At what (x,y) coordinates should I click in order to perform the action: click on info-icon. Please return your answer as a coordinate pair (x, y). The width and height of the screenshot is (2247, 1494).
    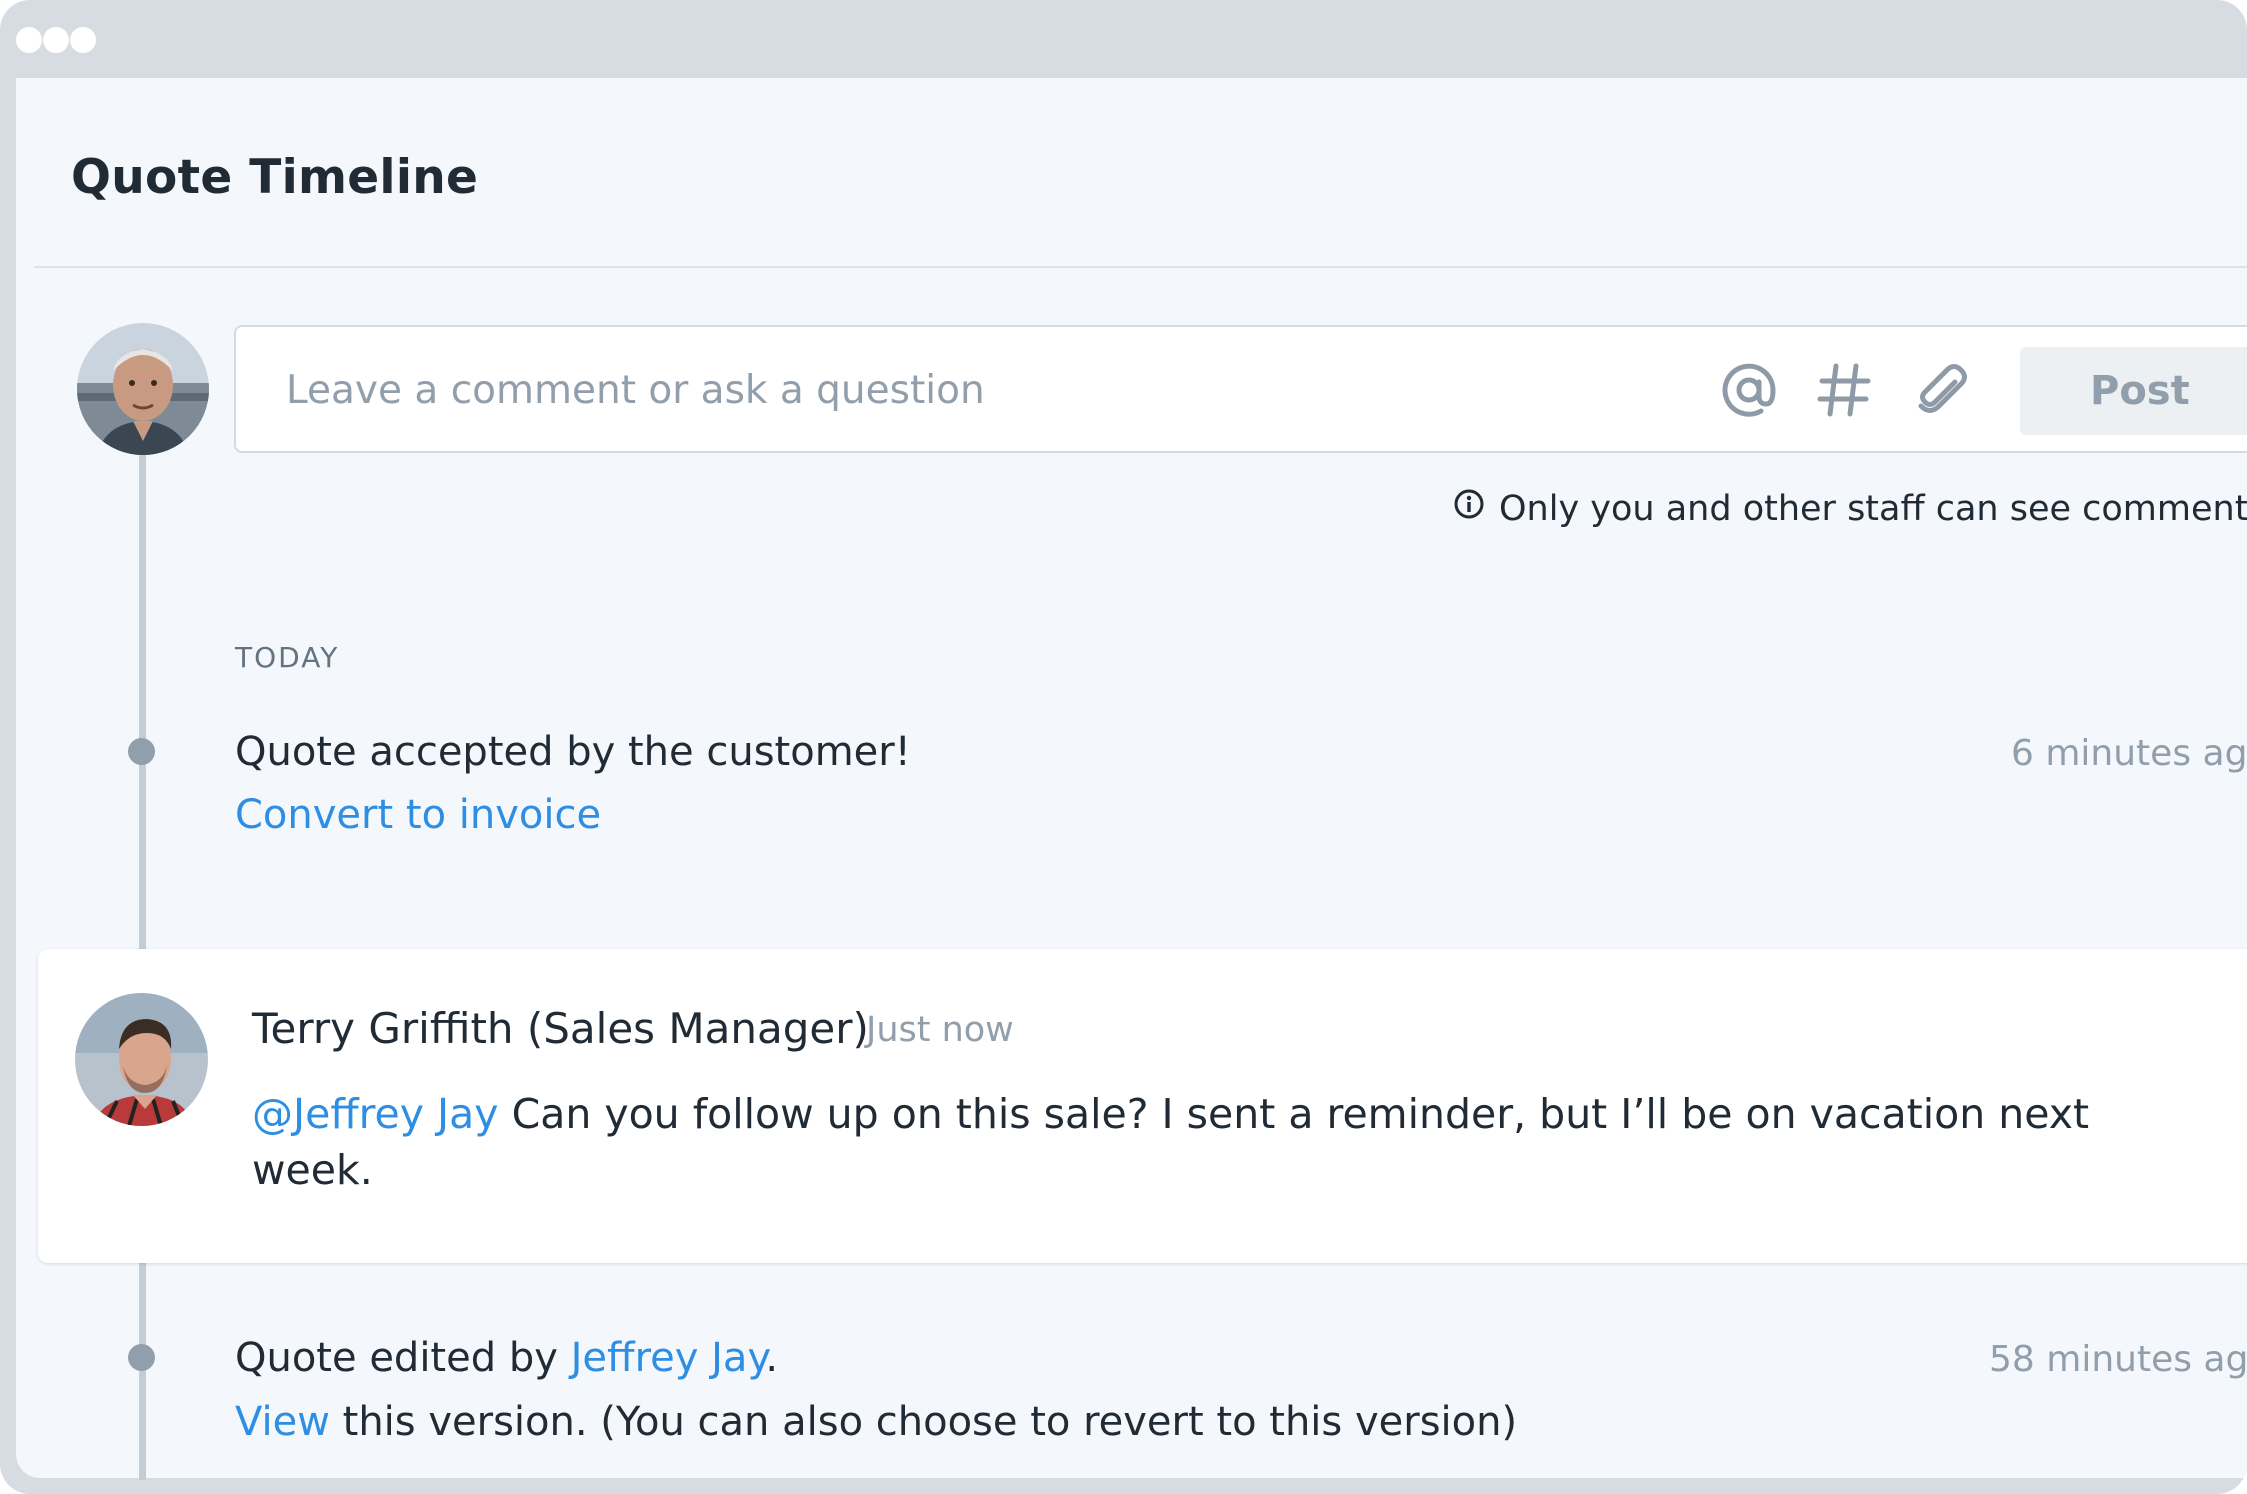
    Looking at the image, I should click on (1469, 508).